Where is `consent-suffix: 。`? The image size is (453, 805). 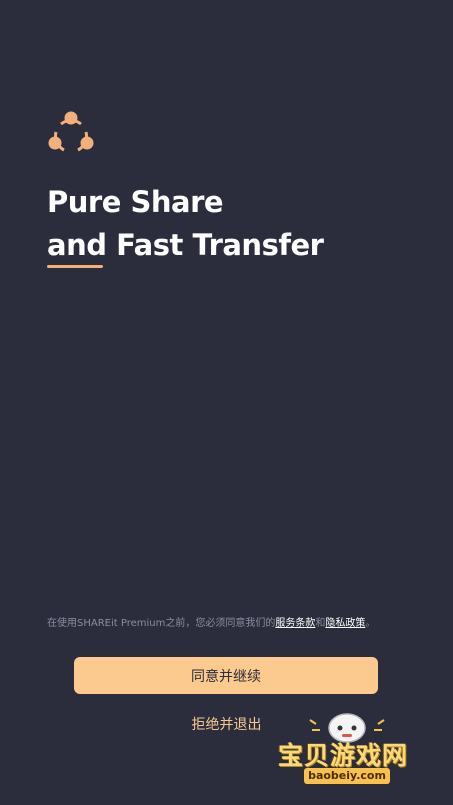
consent-suffix: 。 is located at coordinates (370, 623).